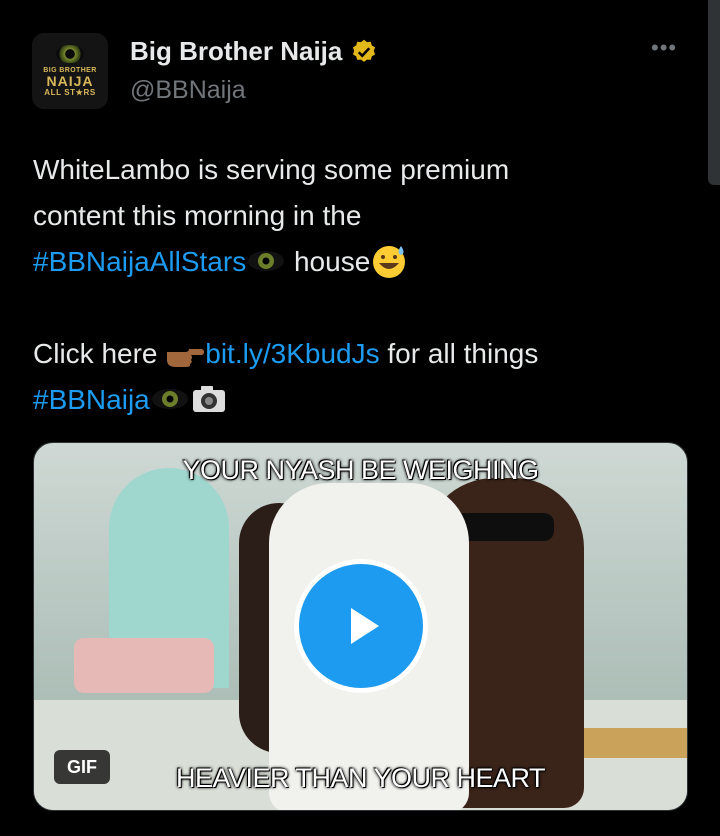 The height and width of the screenshot is (836, 720). Describe the element at coordinates (139, 261) in the screenshot. I see `hashtag-bbnaijaallstars: #BBNaijaAllStars` at that location.